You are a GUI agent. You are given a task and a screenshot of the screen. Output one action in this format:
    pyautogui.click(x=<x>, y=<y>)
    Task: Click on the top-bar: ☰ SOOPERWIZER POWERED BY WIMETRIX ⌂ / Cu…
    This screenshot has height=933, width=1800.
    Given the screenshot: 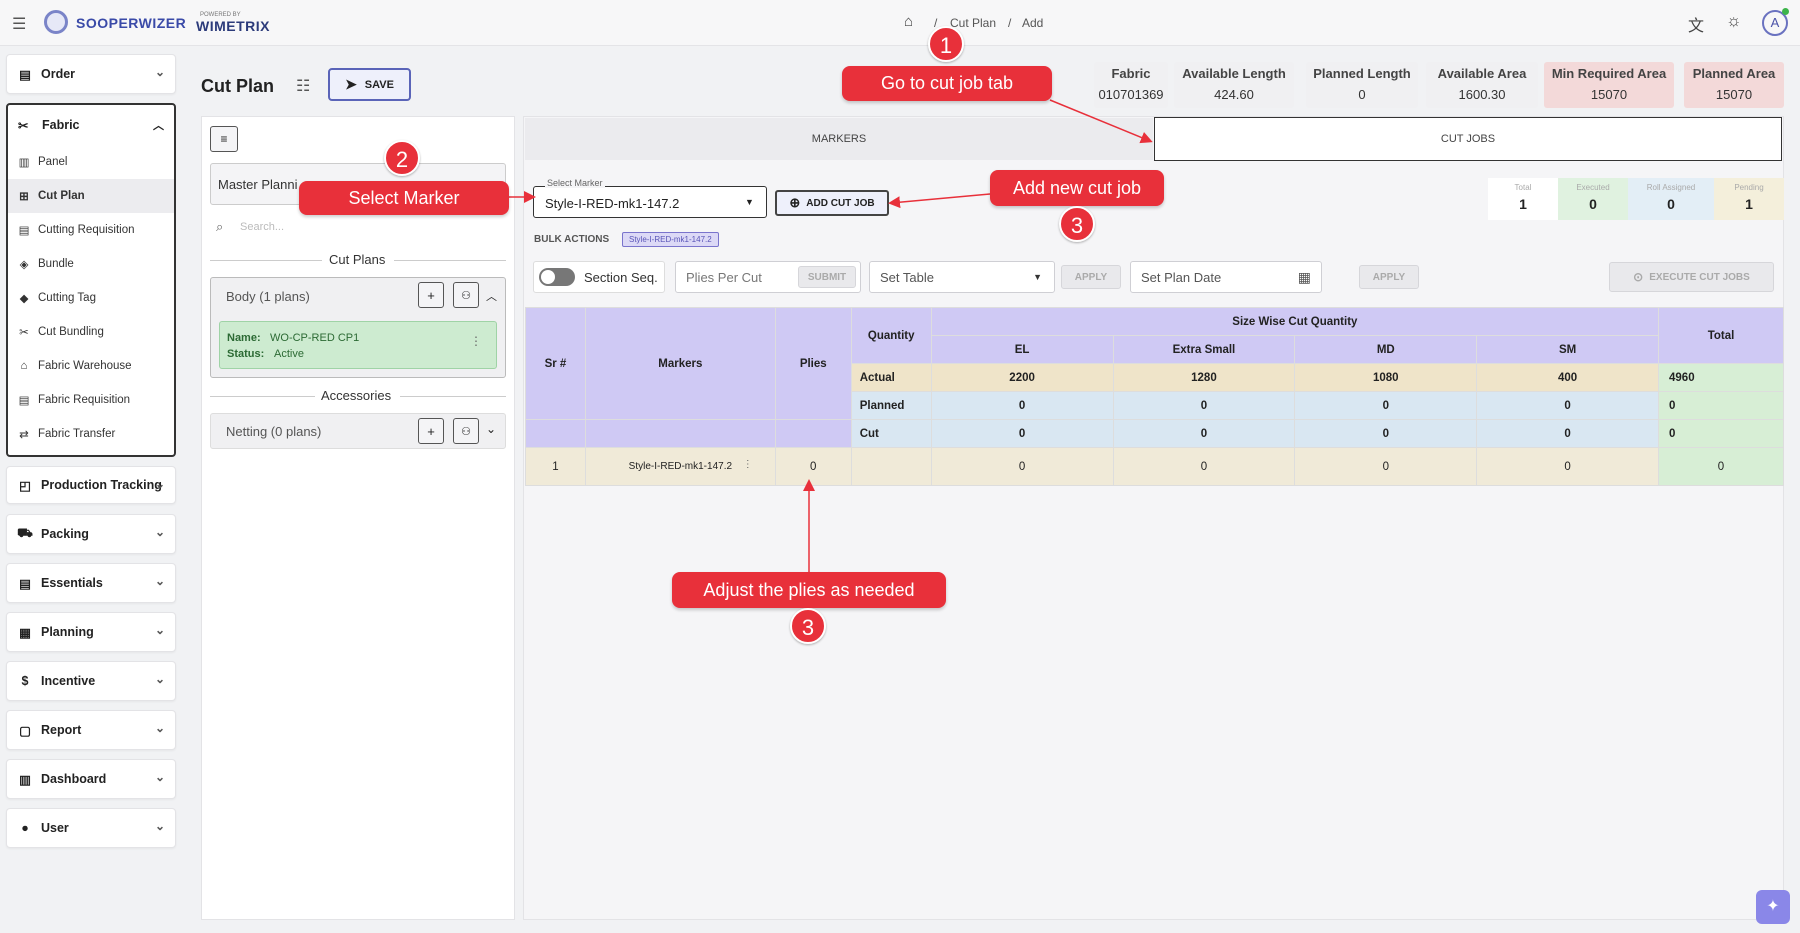 What is the action you would take?
    pyautogui.click(x=900, y=23)
    